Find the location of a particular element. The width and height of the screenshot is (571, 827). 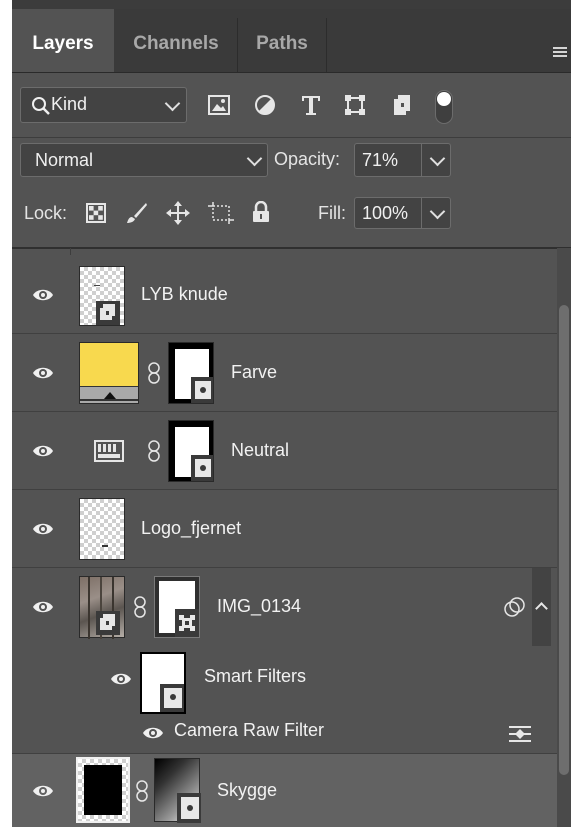

levels-adjustment-icon is located at coordinates (109, 451).